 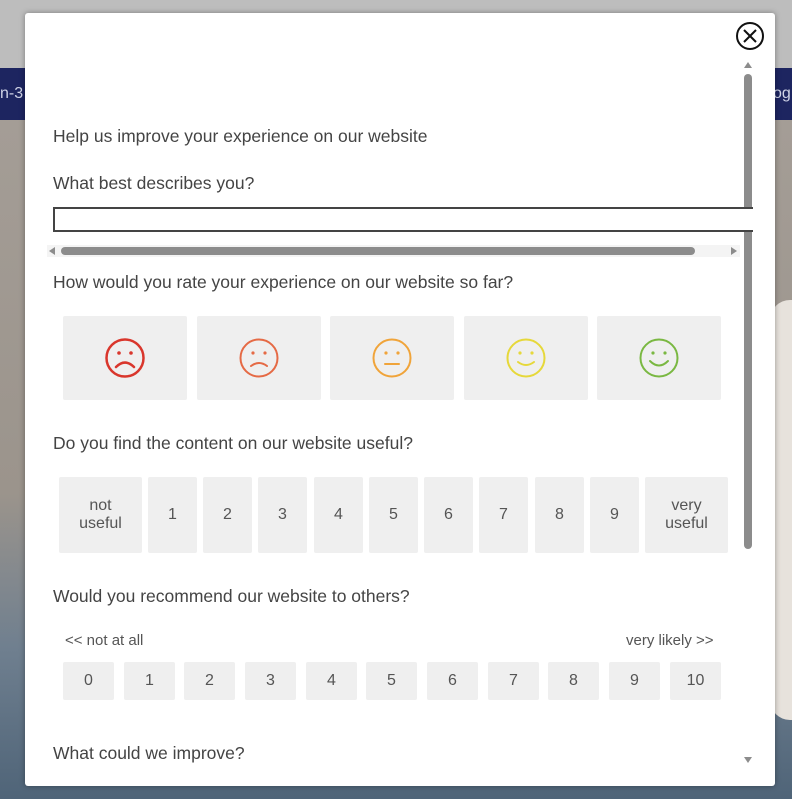 What do you see at coordinates (11, 94) in the screenshot?
I see `nav-item-left: n-3` at bounding box center [11, 94].